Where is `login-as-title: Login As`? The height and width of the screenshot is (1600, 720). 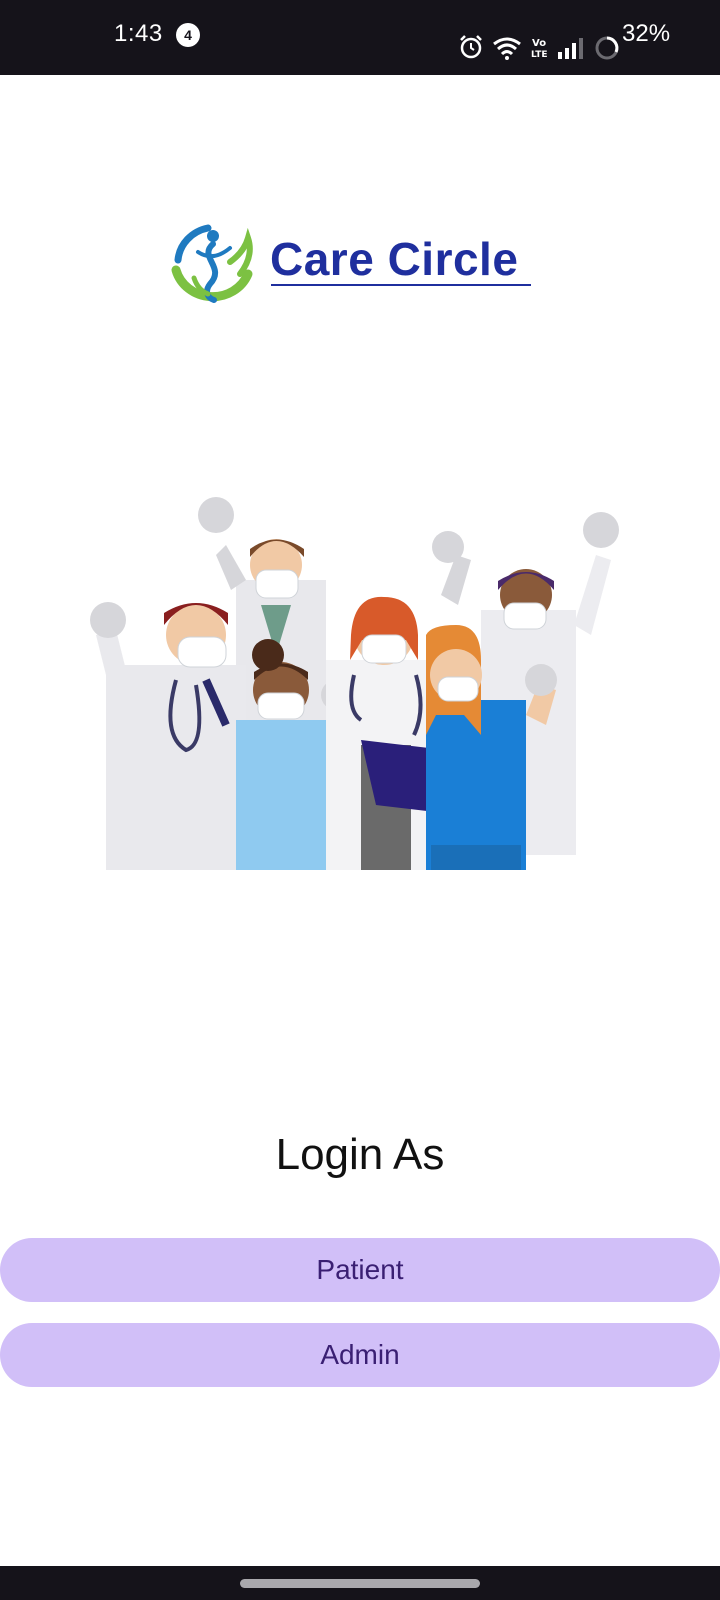 login-as-title: Login As is located at coordinates (360, 1154).